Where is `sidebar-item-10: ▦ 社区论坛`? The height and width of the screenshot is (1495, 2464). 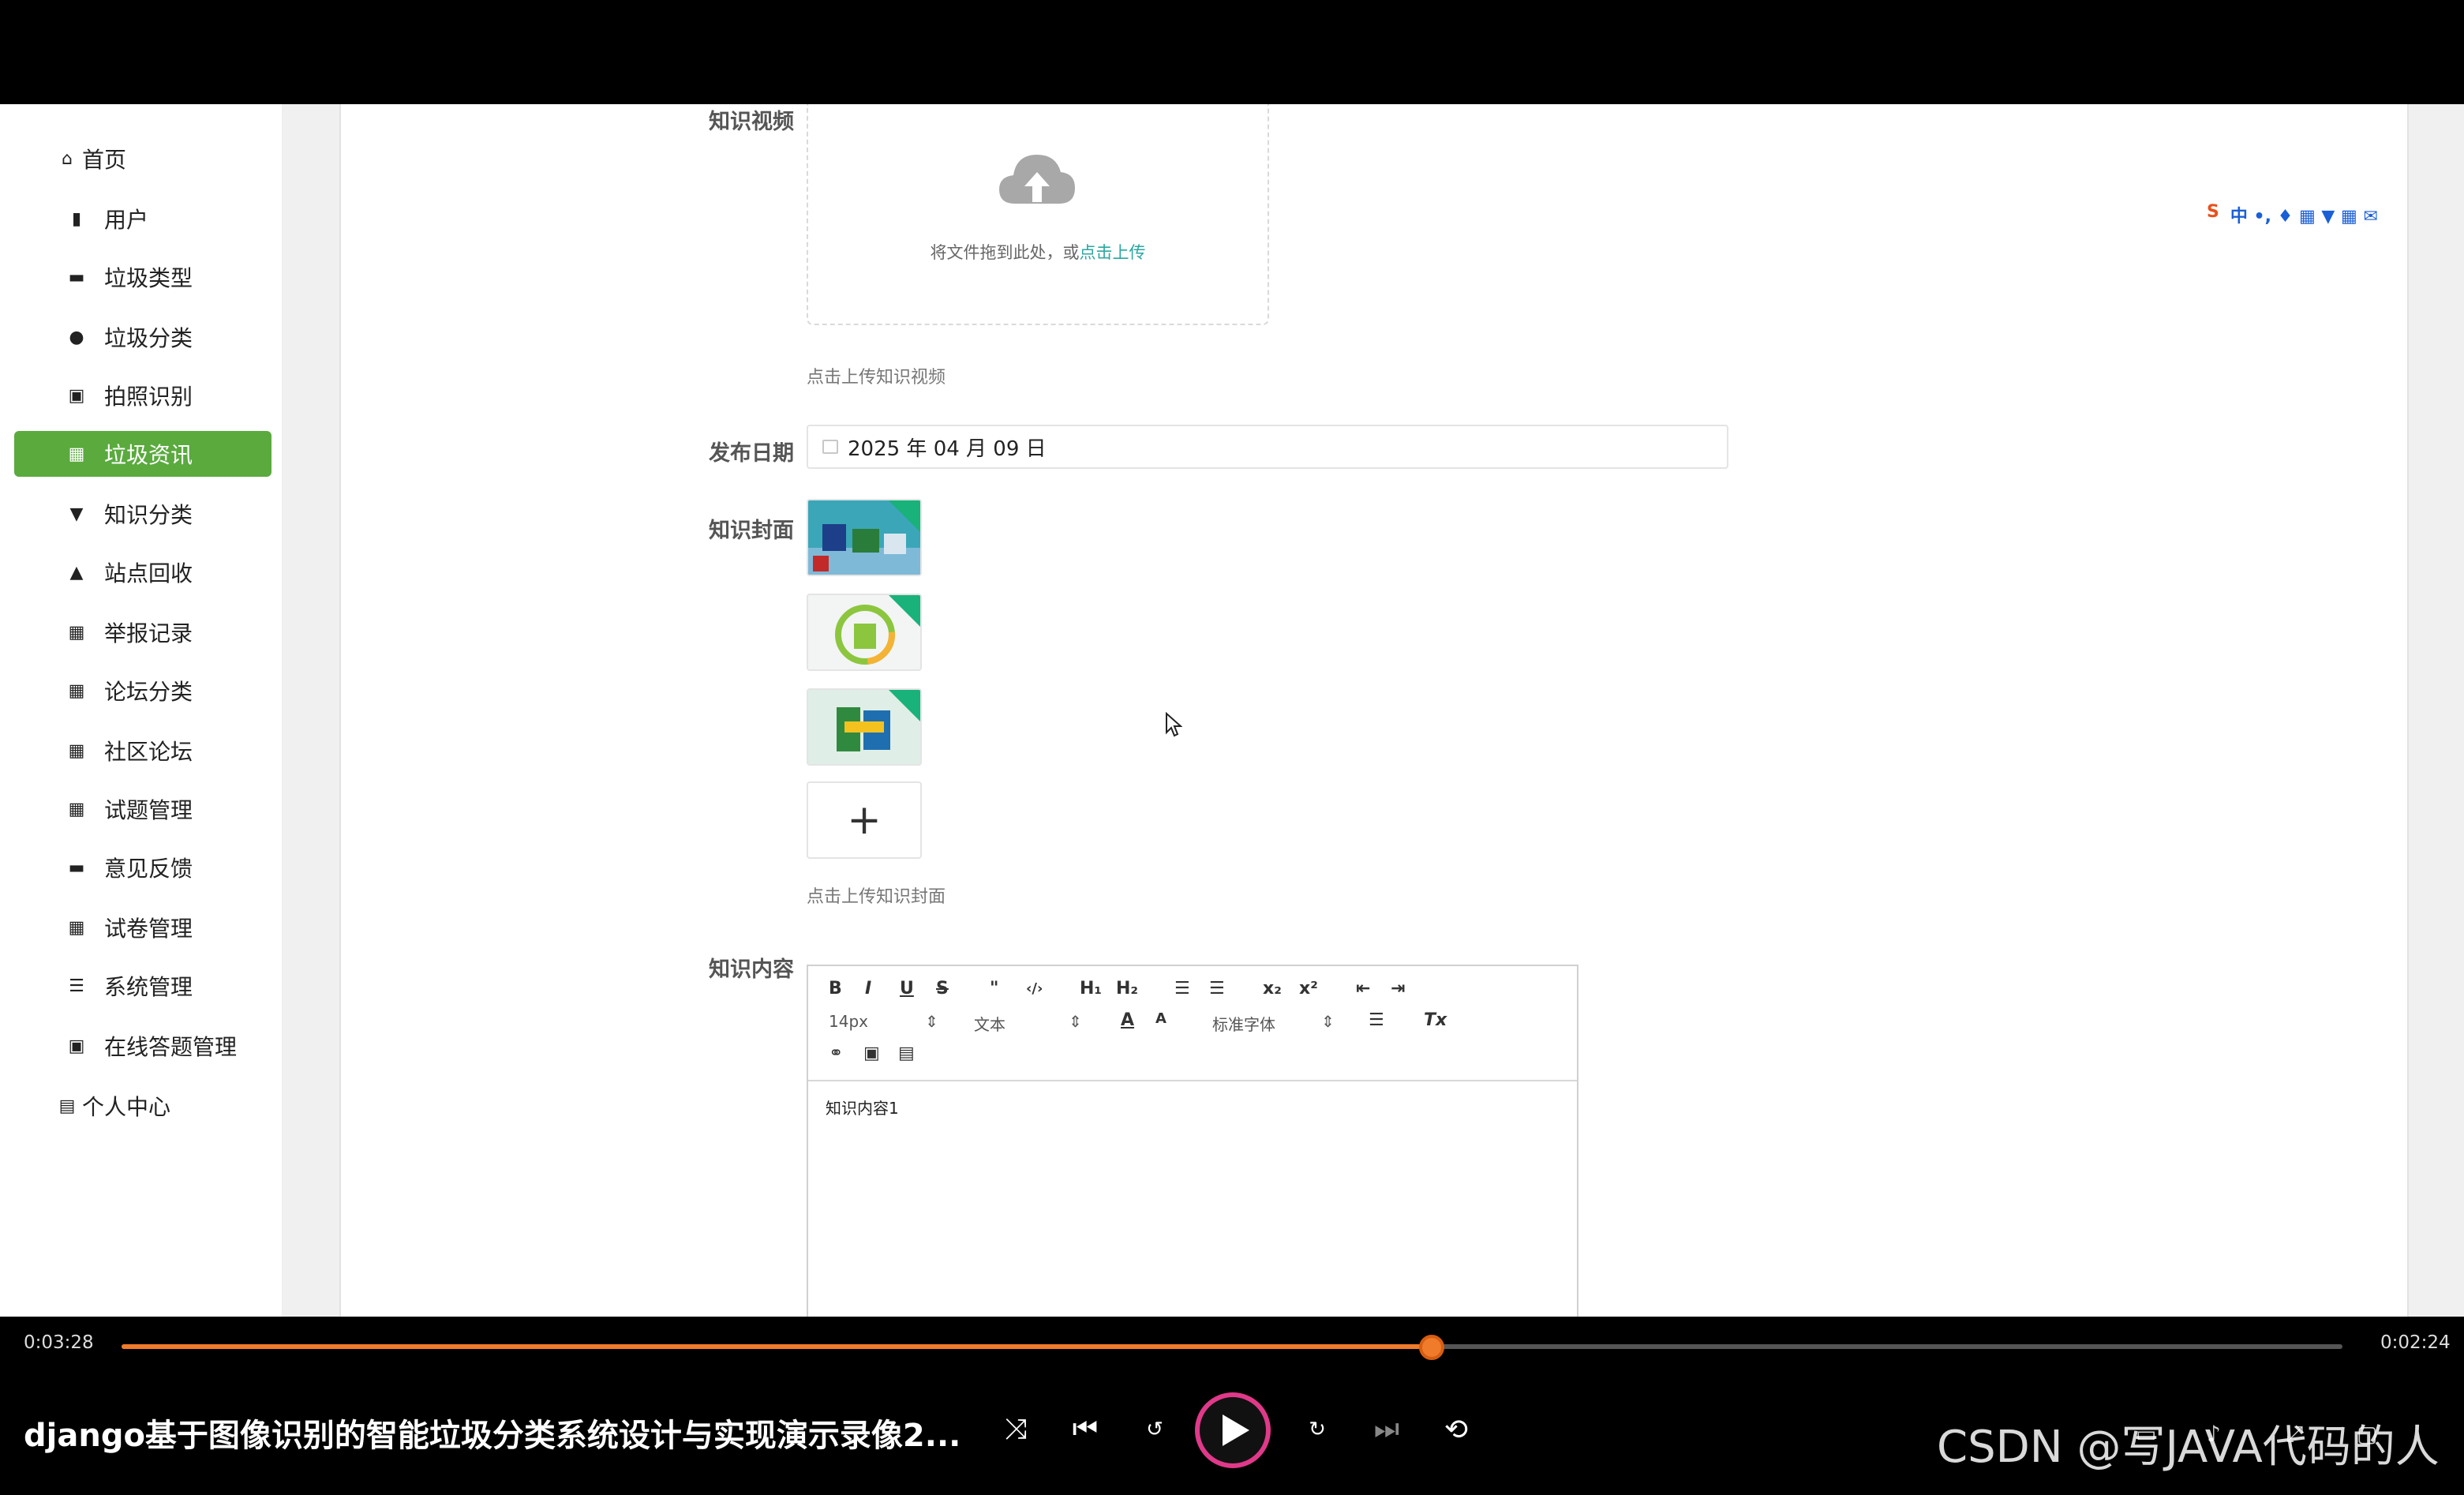 sidebar-item-10: ▦ 社区论坛 is located at coordinates (142, 751).